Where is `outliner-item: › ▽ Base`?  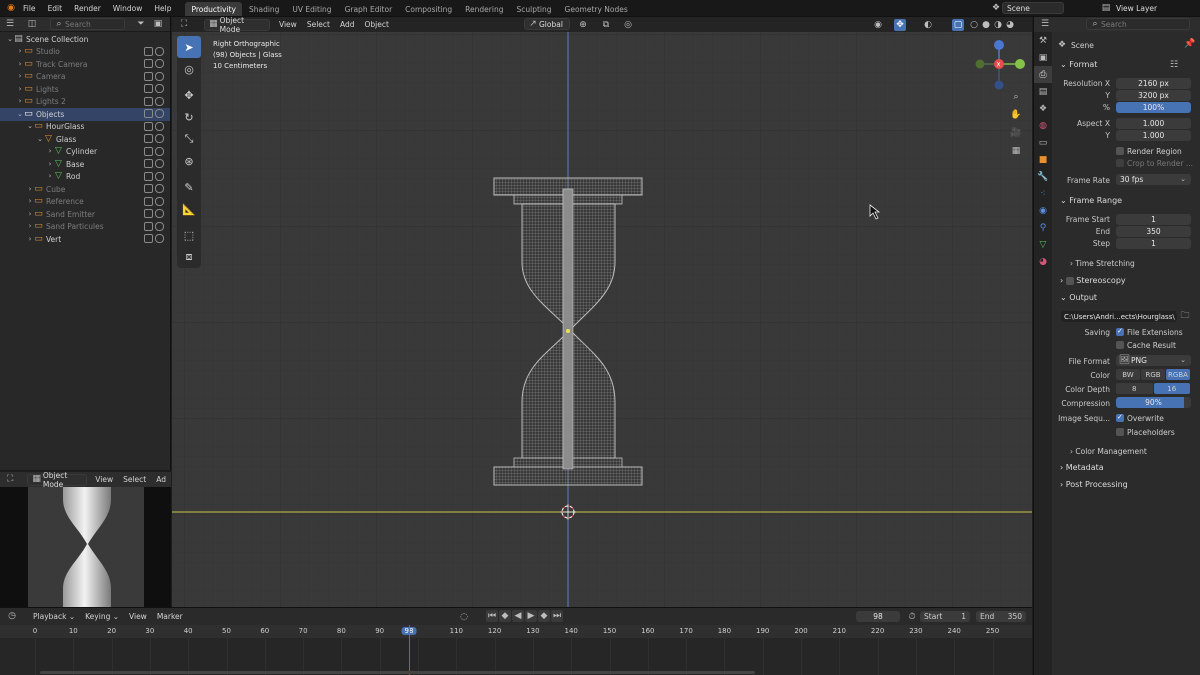
outliner-item: › ▽ Base is located at coordinates (85, 164).